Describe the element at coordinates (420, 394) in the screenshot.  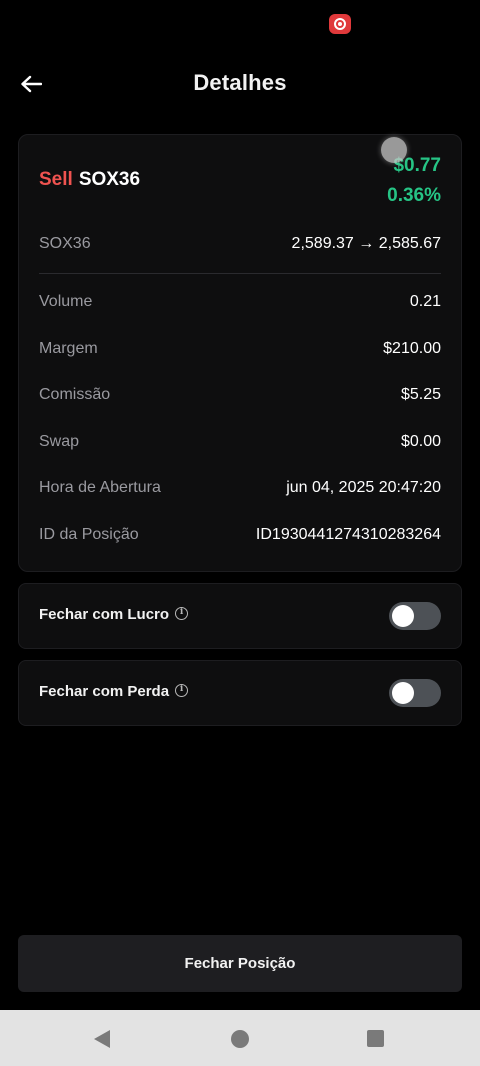
I see `detail-value: $5.25` at that location.